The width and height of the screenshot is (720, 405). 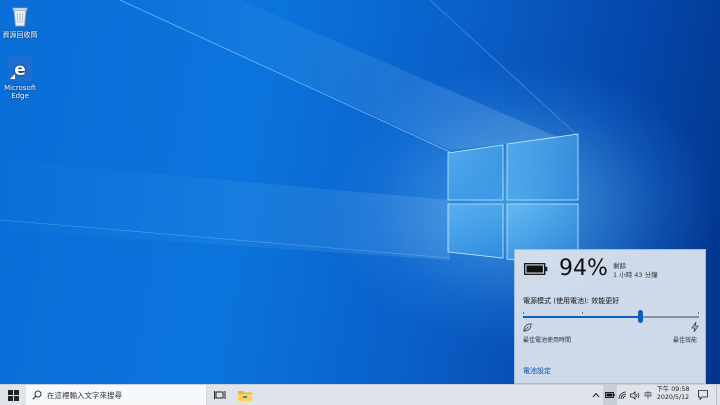 What do you see at coordinates (673, 389) in the screenshot?
I see `clock-time: 下午 09:58` at bounding box center [673, 389].